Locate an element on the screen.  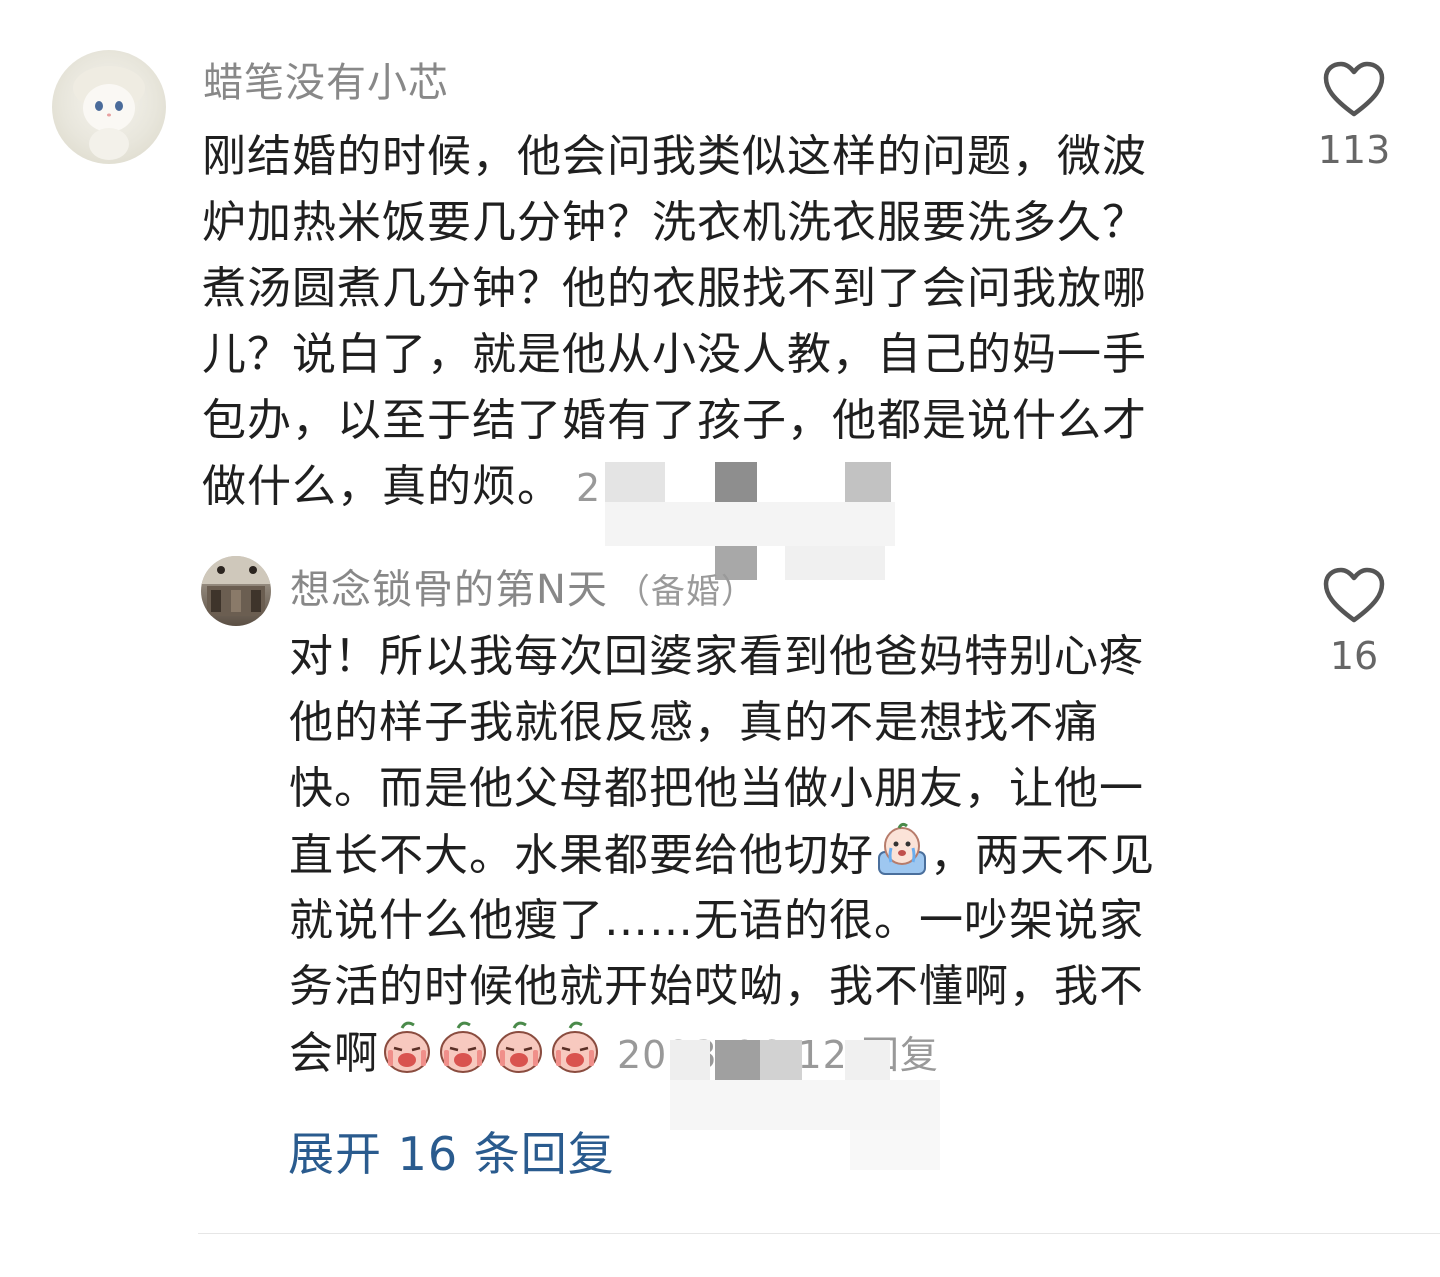
reply-line: 就说什么他瘦了……无语的很。一吵架说家 is located at coordinates (716, 920).